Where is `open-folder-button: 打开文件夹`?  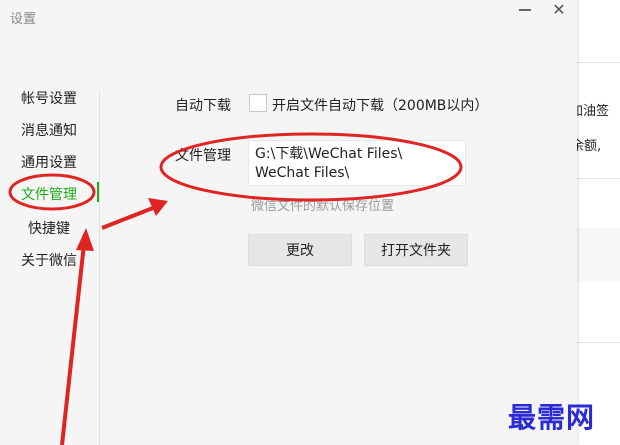 open-folder-button: 打开文件夹 is located at coordinates (416, 250).